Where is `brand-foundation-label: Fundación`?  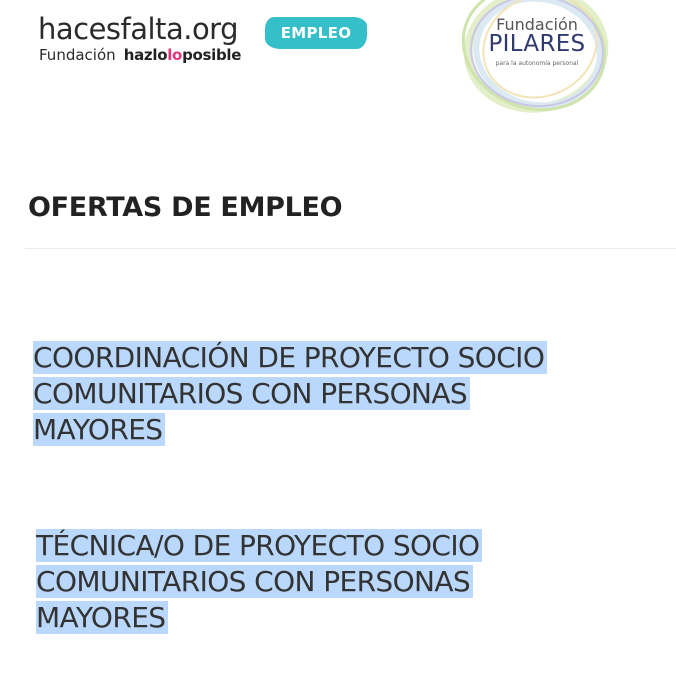
brand-foundation-label: Fundación is located at coordinates (77, 55).